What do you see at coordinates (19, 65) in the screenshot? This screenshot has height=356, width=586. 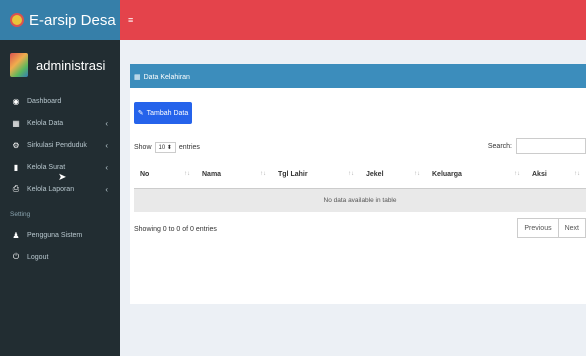 I see `avatar` at bounding box center [19, 65].